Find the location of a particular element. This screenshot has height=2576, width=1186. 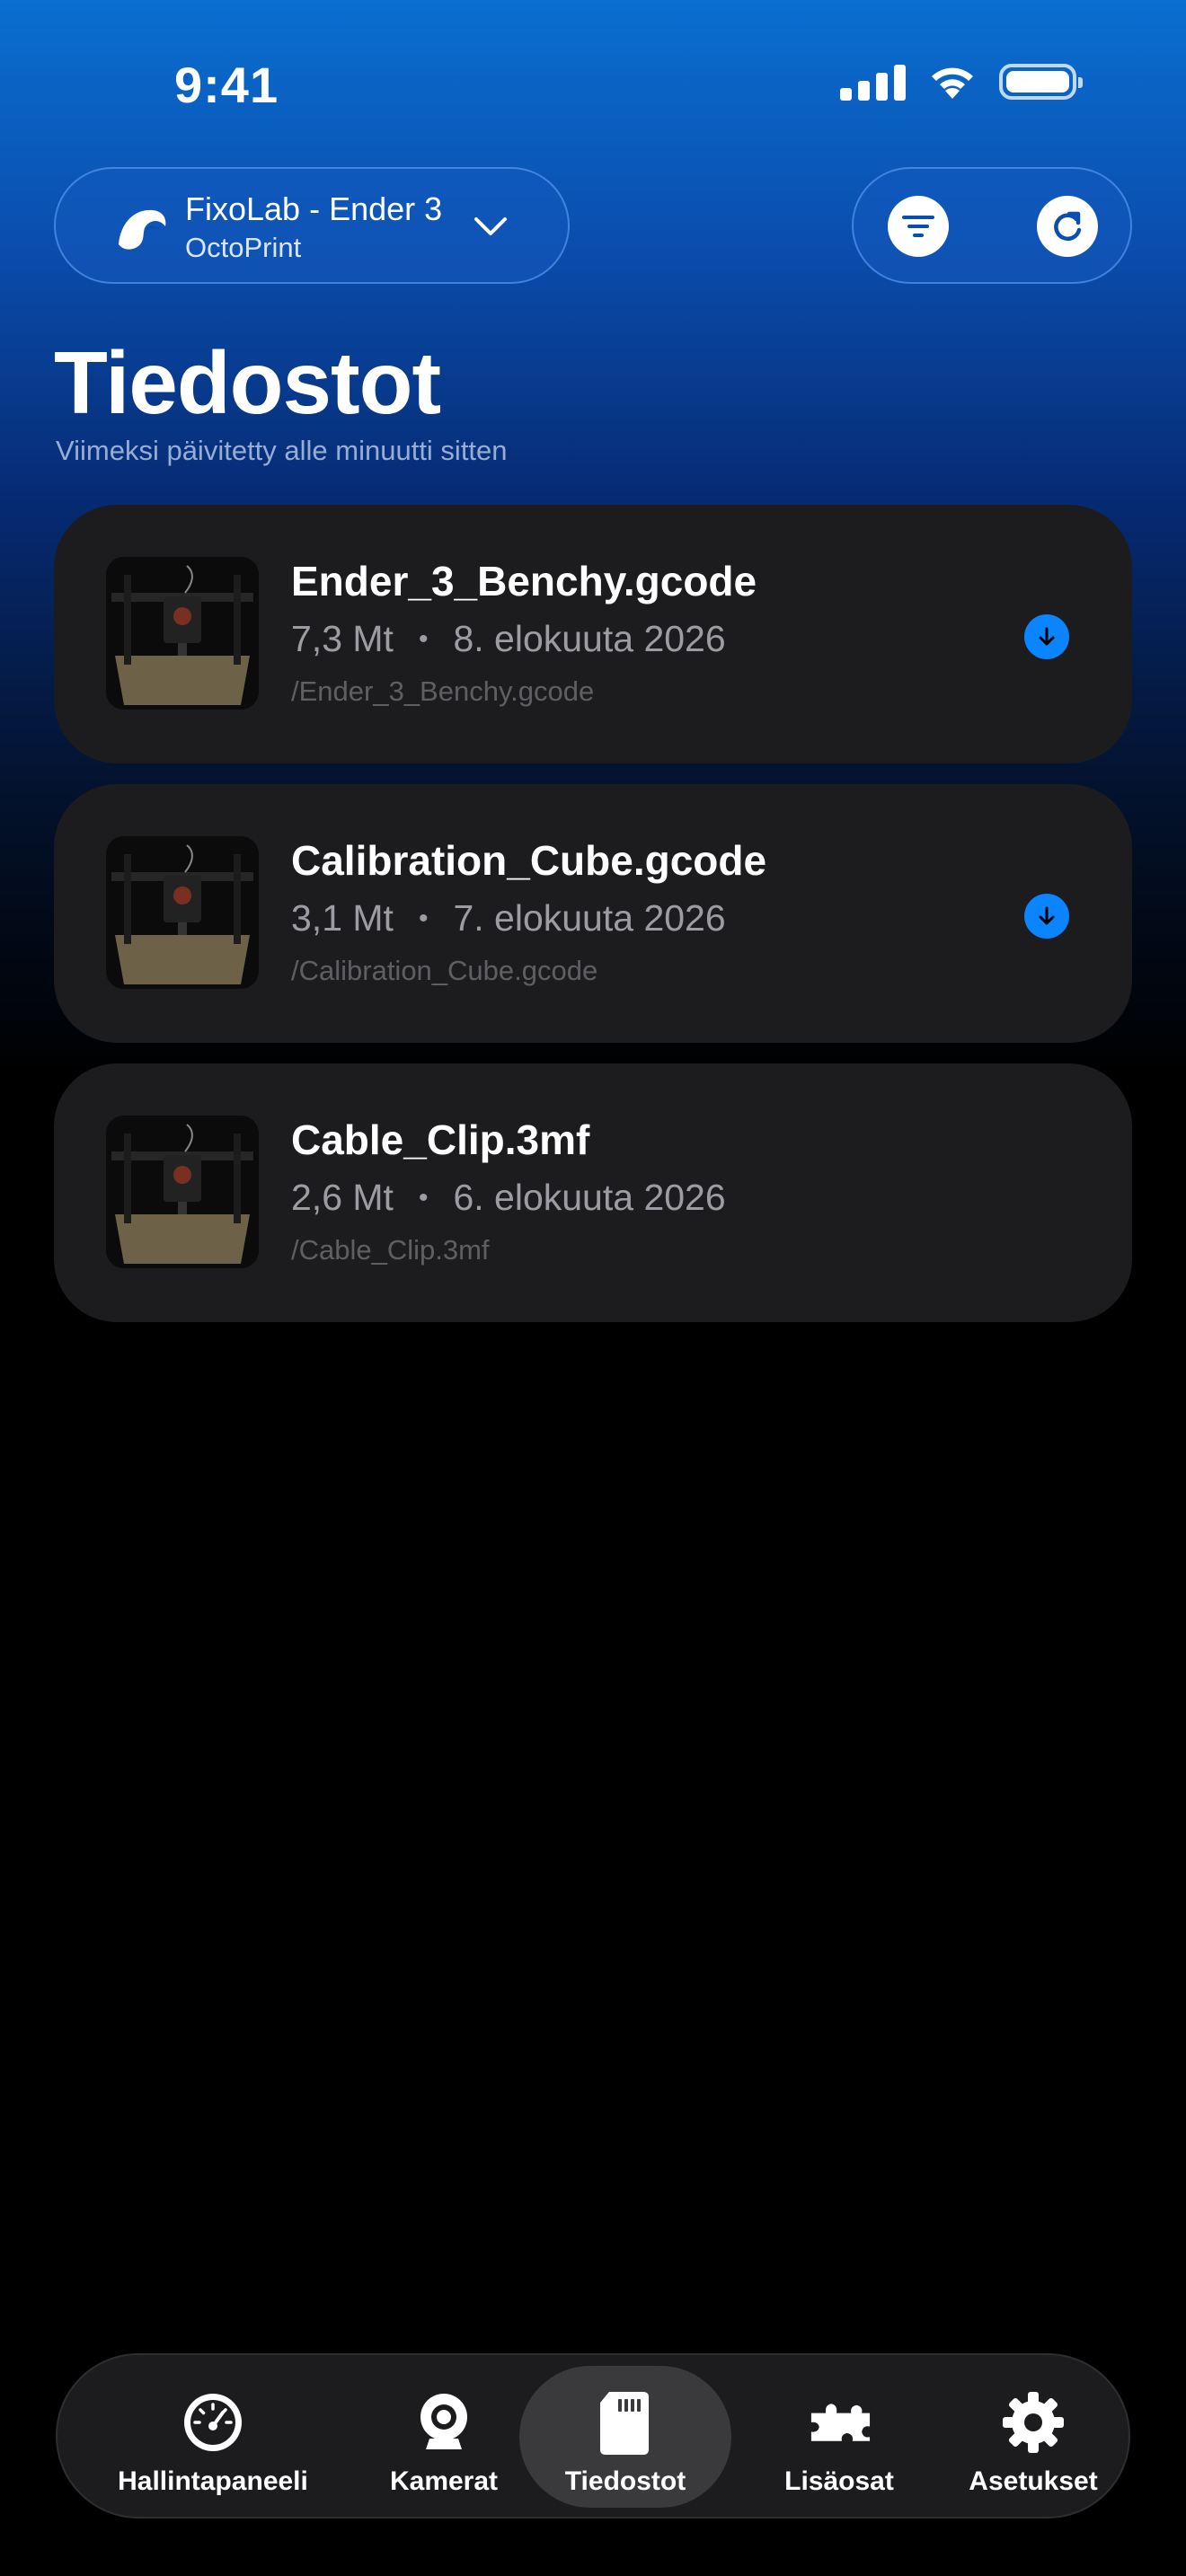

file-path: /Cable_Clip.3mf is located at coordinates (390, 1250).